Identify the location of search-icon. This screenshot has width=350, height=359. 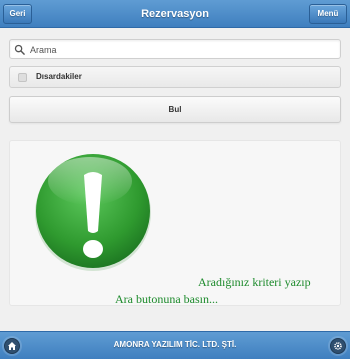
(19, 49).